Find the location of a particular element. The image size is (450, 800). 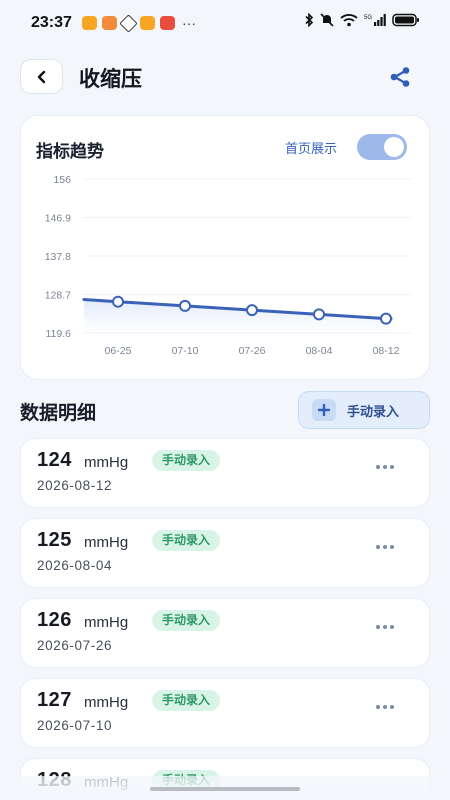

battery-icon is located at coordinates (405, 20).